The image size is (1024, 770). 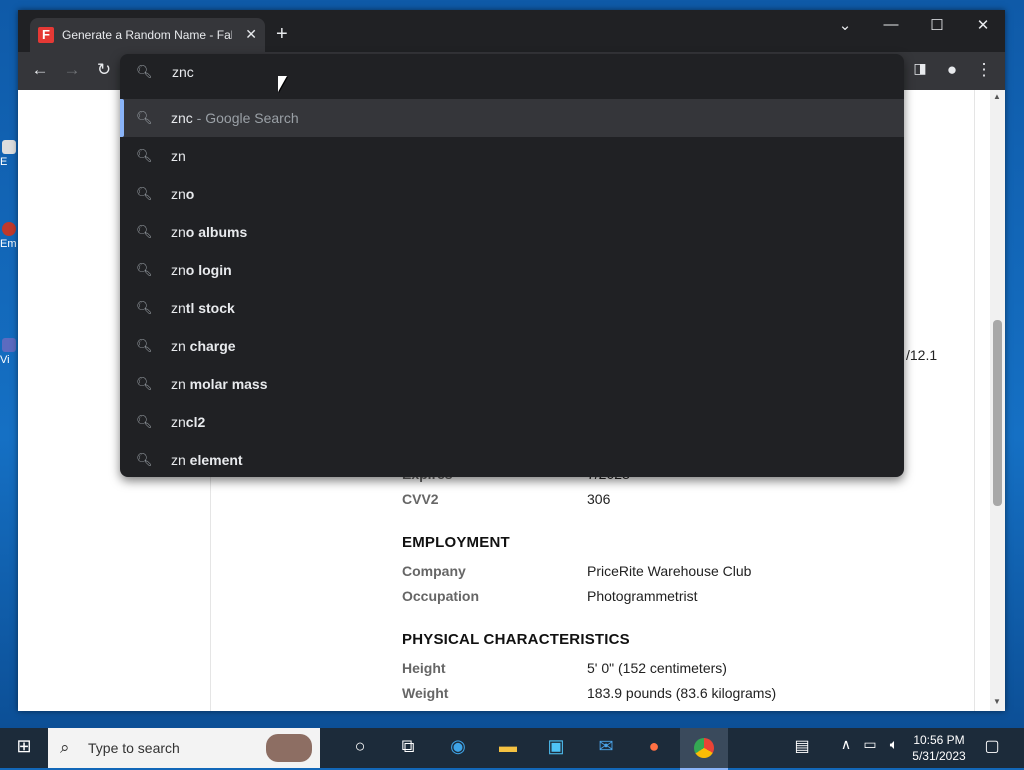 What do you see at coordinates (182, 118) in the screenshot?
I see `suggestion-query: znc` at bounding box center [182, 118].